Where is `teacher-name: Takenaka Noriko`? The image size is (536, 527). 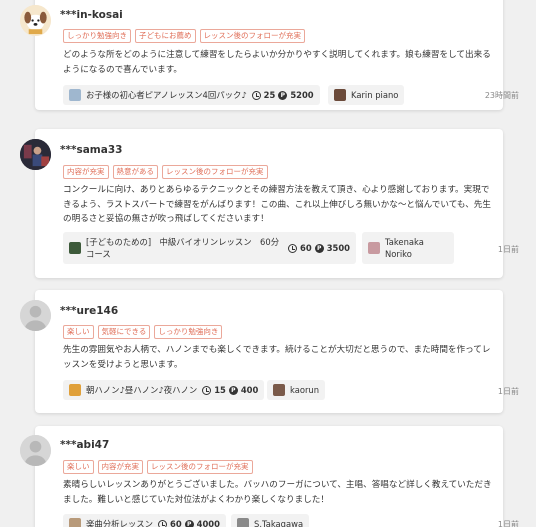
teacher-name: Takenaka Noriko is located at coordinates (404, 248).